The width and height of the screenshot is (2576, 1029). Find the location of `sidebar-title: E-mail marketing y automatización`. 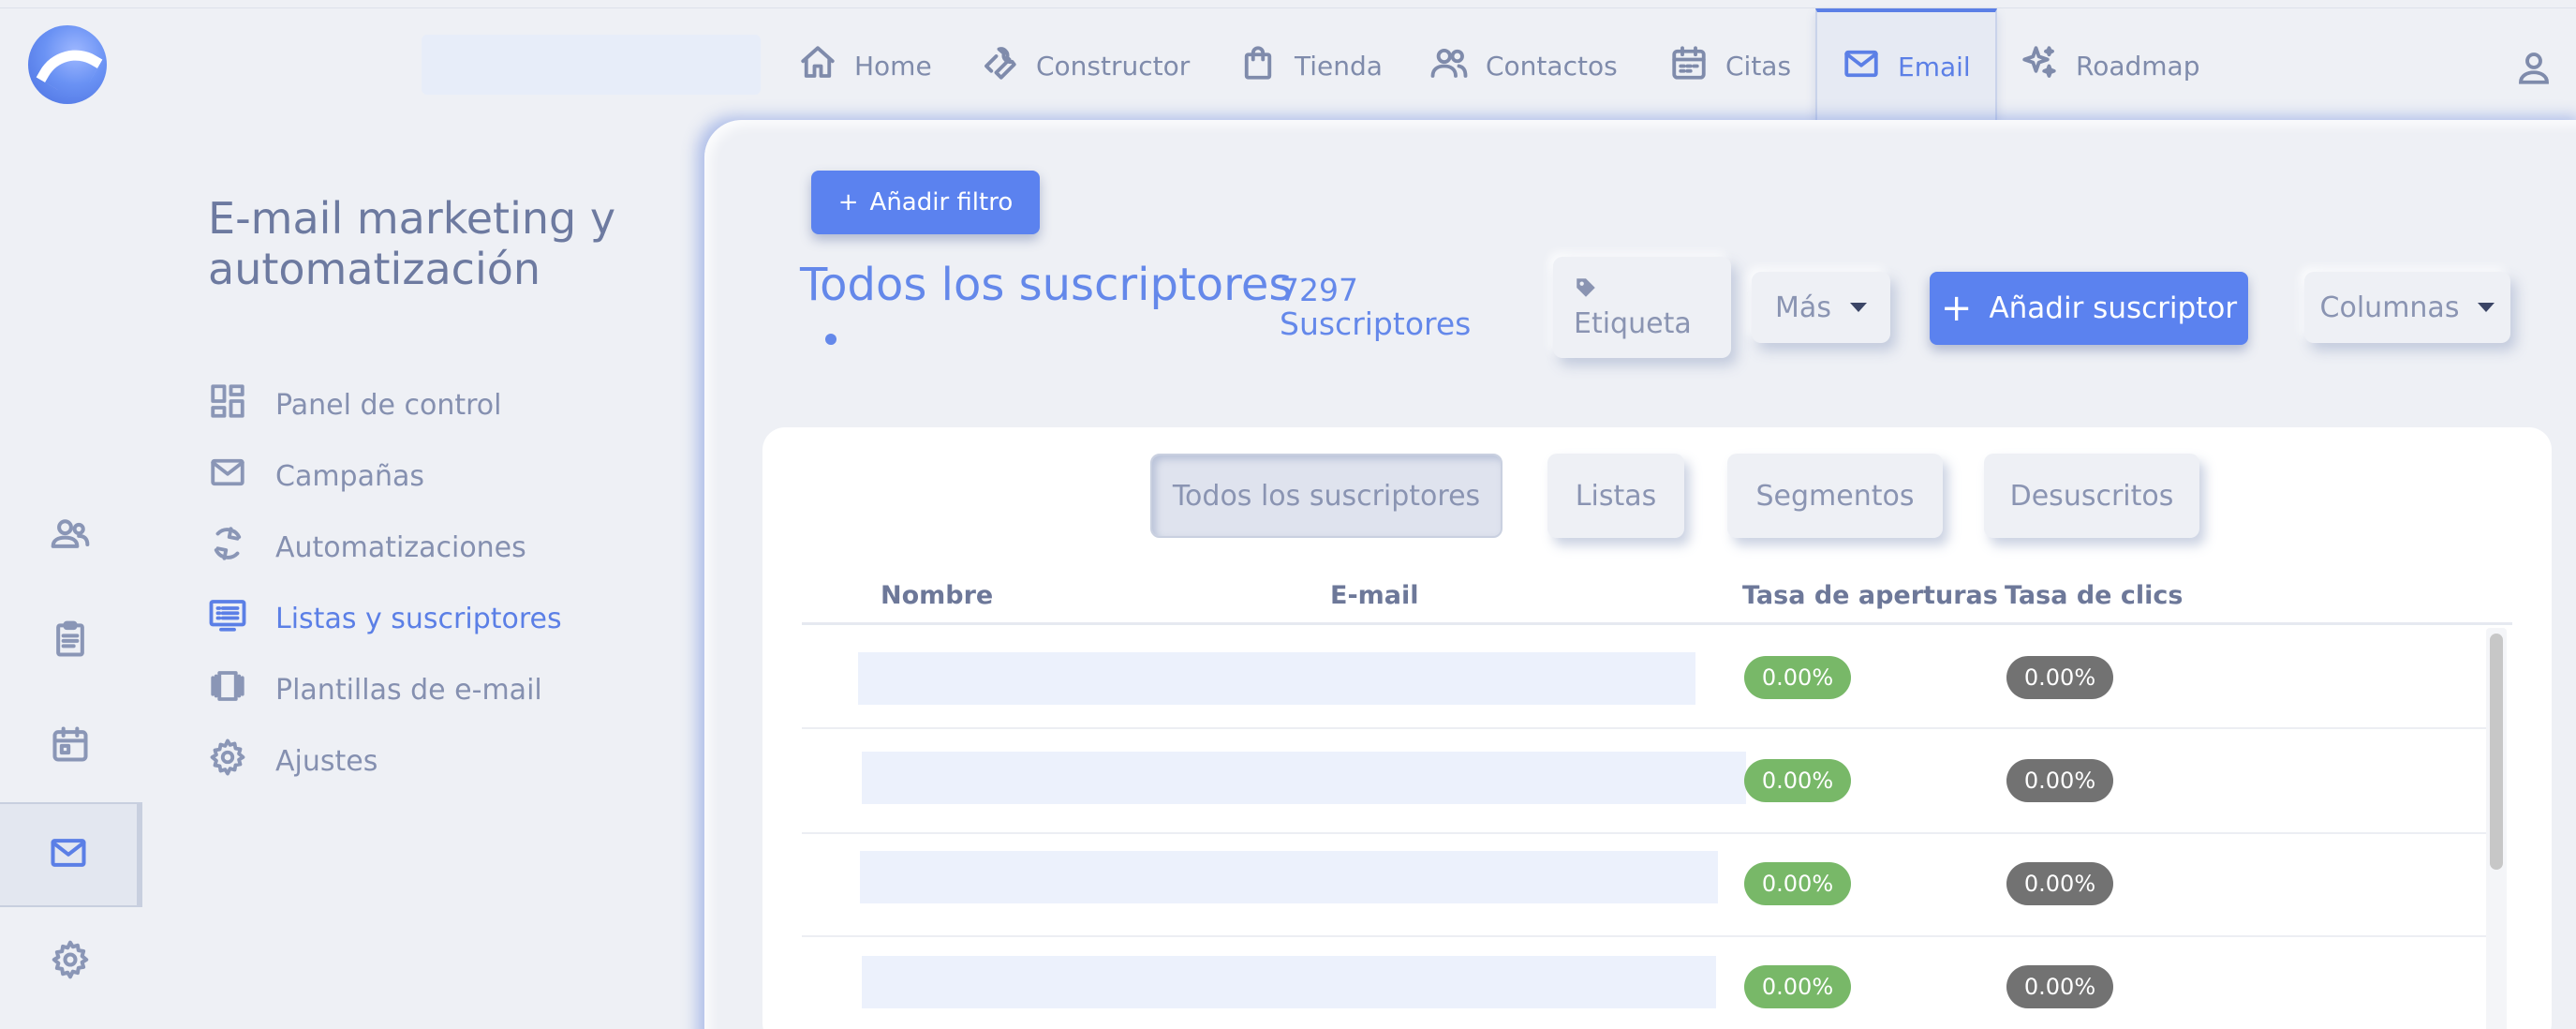

sidebar-title: E-mail marketing y automatización is located at coordinates (412, 244).